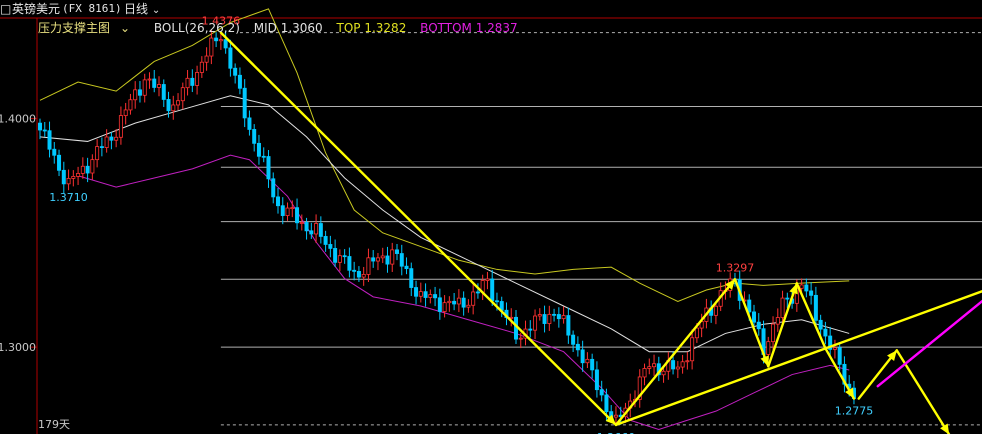 This screenshot has height=434, width=982. Describe the element at coordinates (288, 28) in the screenshot. I see `boll-mid-value: MID 1.3060` at that location.